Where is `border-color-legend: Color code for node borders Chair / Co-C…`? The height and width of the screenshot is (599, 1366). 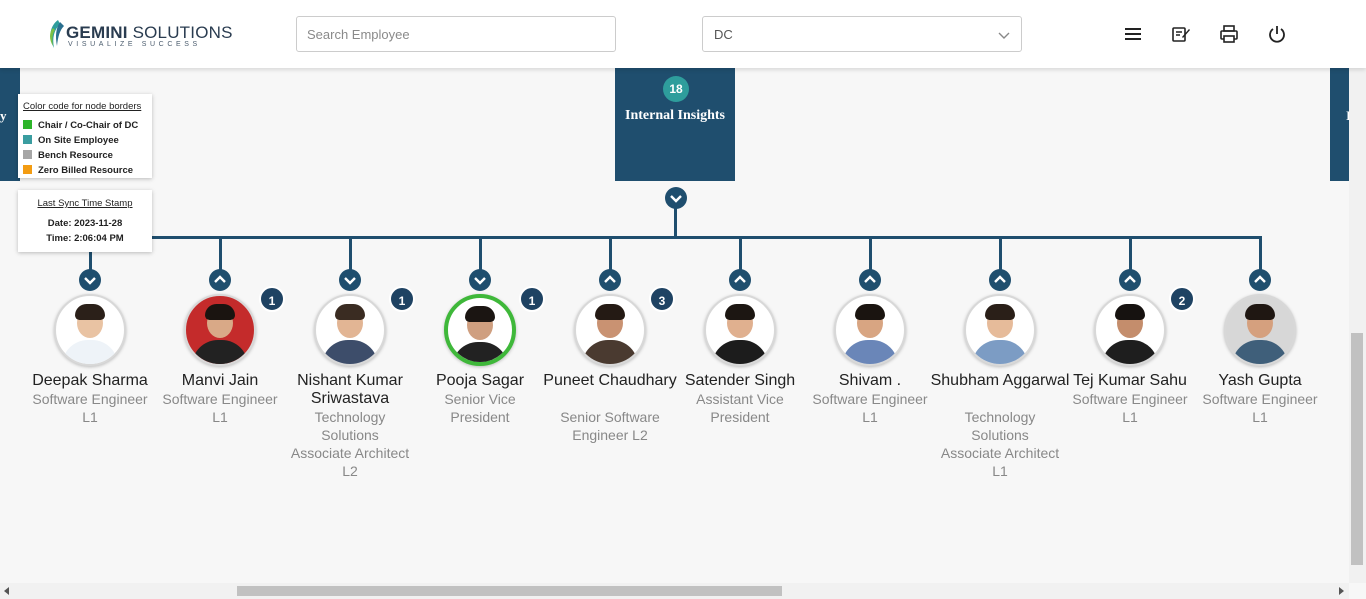 border-color-legend: Color code for node borders Chair / Co-C… is located at coordinates (85, 136).